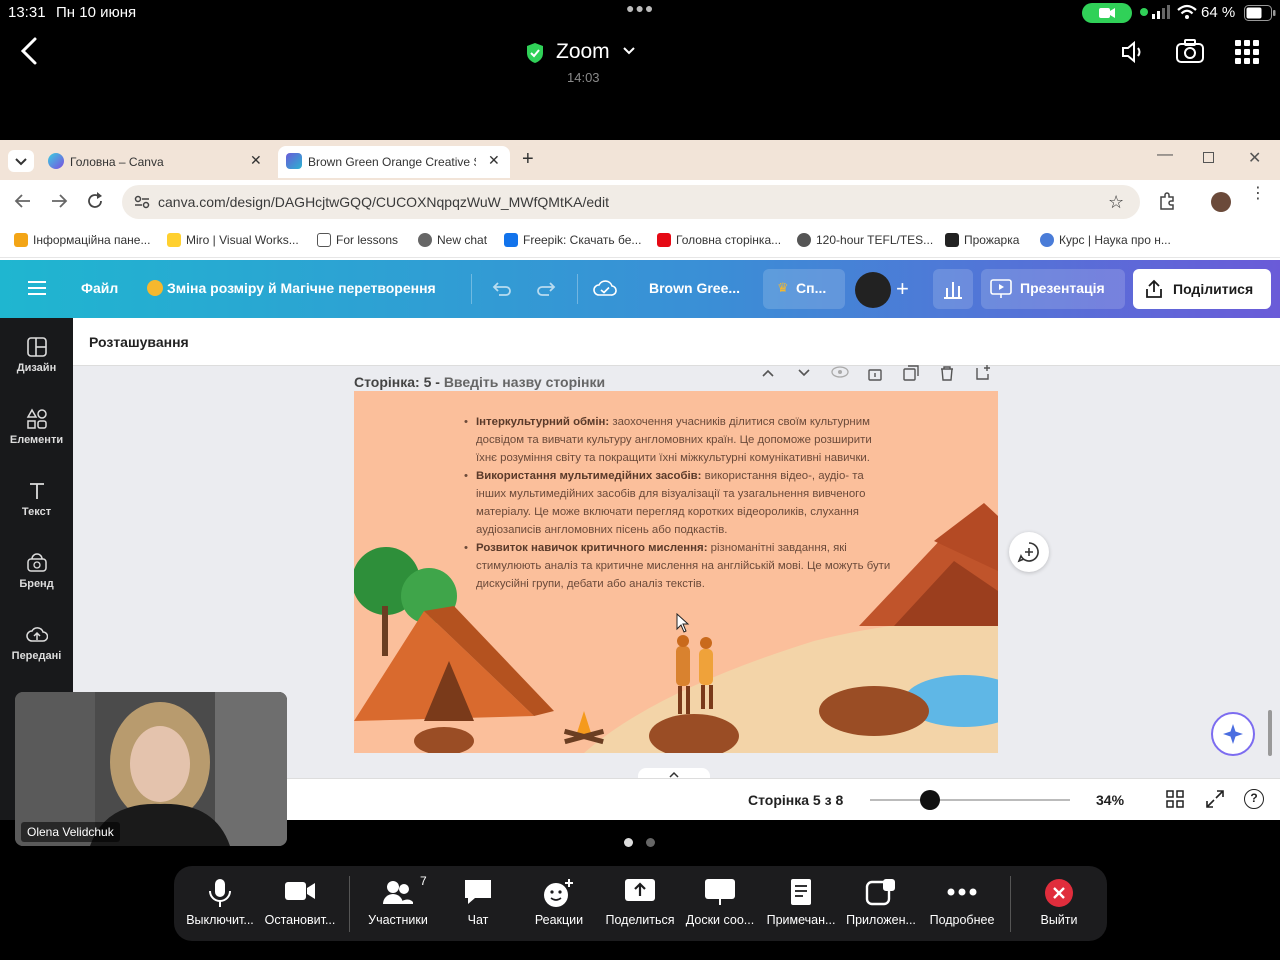  What do you see at coordinates (36, 571) in the screenshot?
I see `sidebar-item-brand: Бренд` at bounding box center [36, 571].